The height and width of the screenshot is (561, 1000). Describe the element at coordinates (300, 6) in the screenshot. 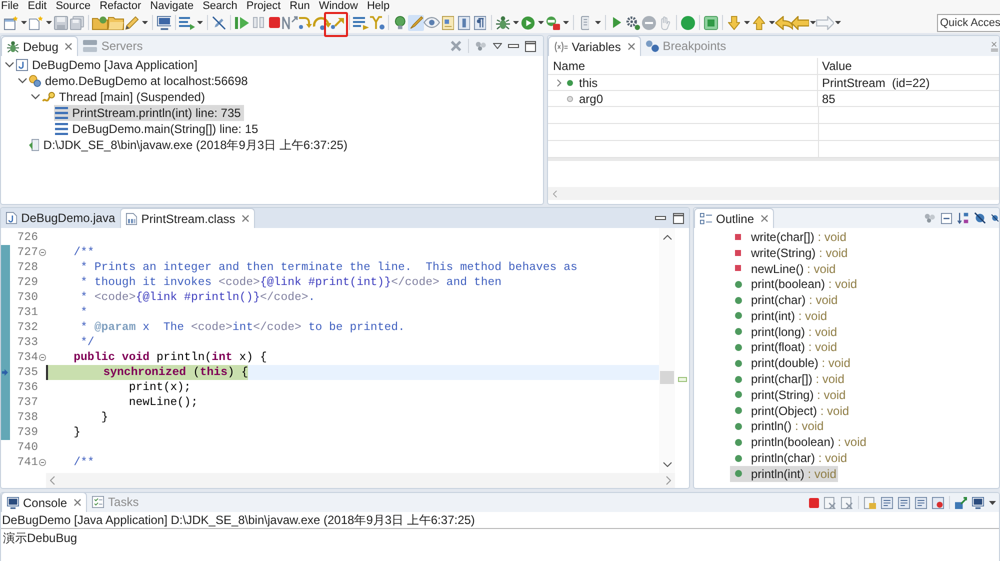

I see `menu-item: Run` at that location.